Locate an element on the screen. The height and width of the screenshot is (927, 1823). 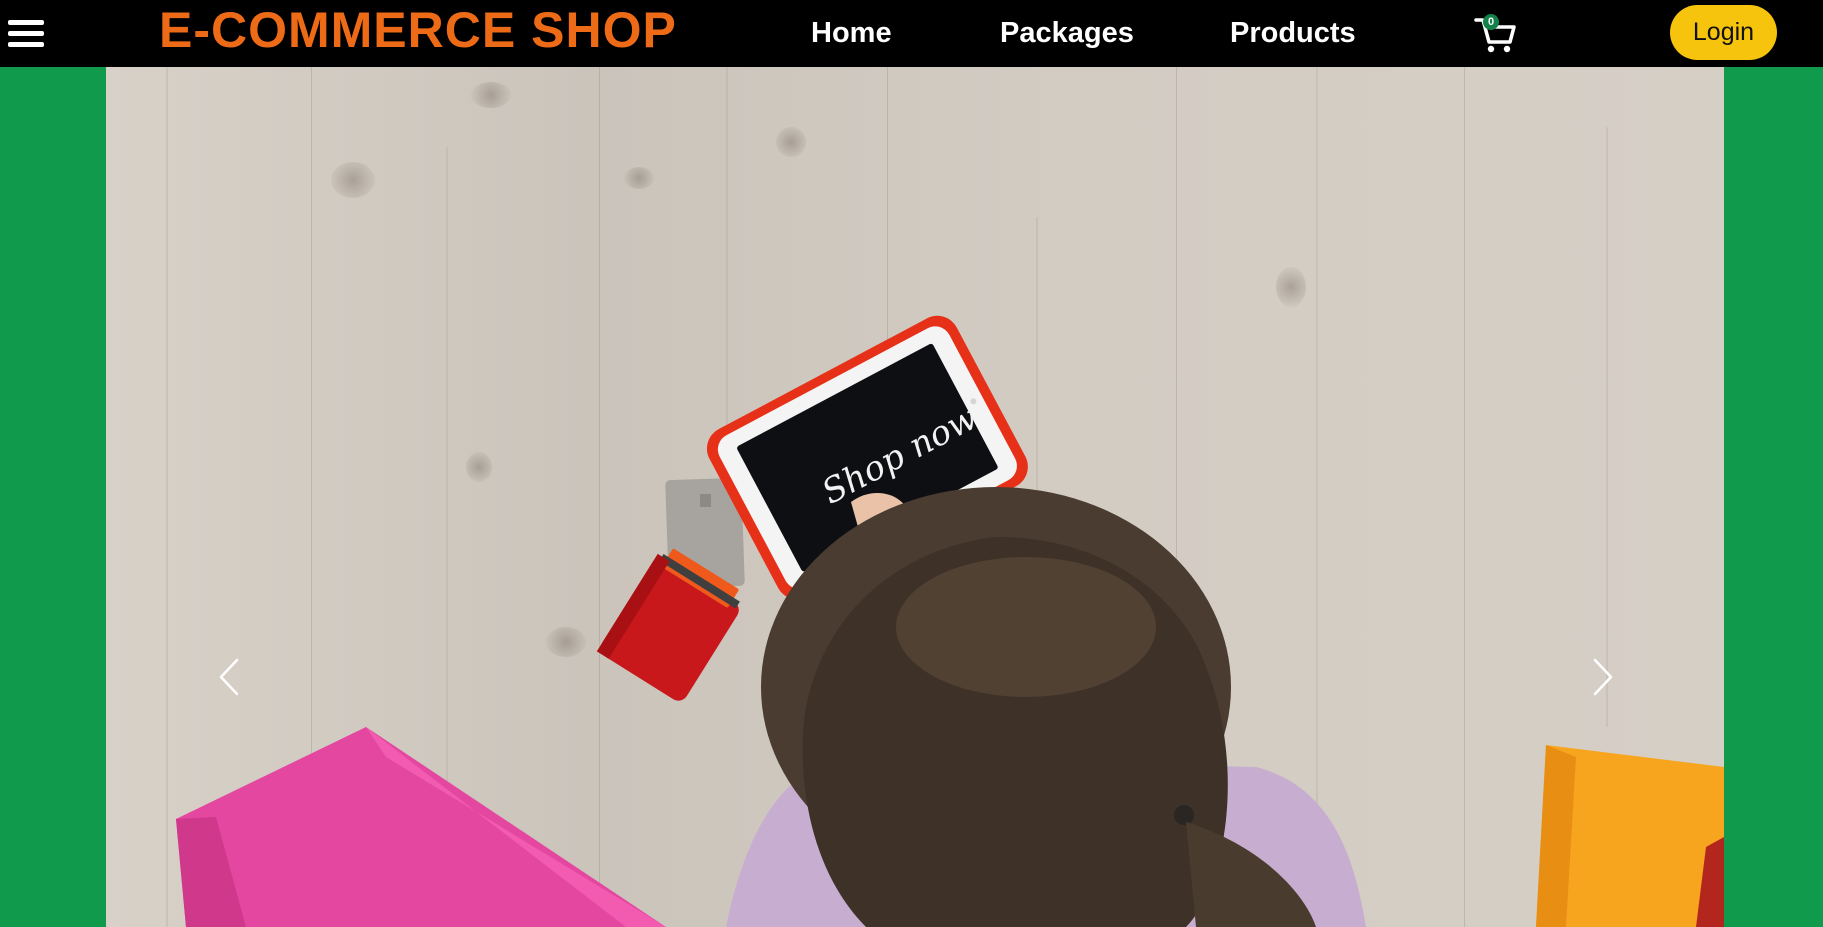
carousel-next-button is located at coordinates (1601, 677).